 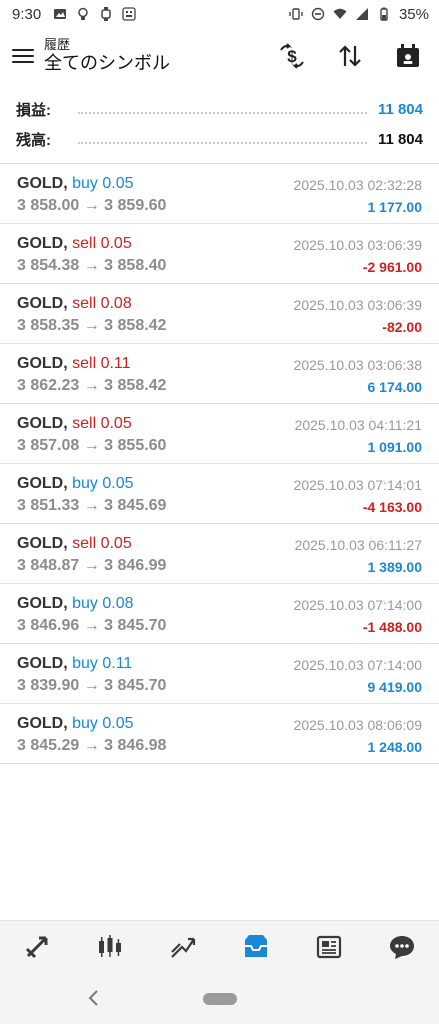 I want to click on summary-panel: 損益: 11 804 残高: 11 804, so click(x=219, y=124).